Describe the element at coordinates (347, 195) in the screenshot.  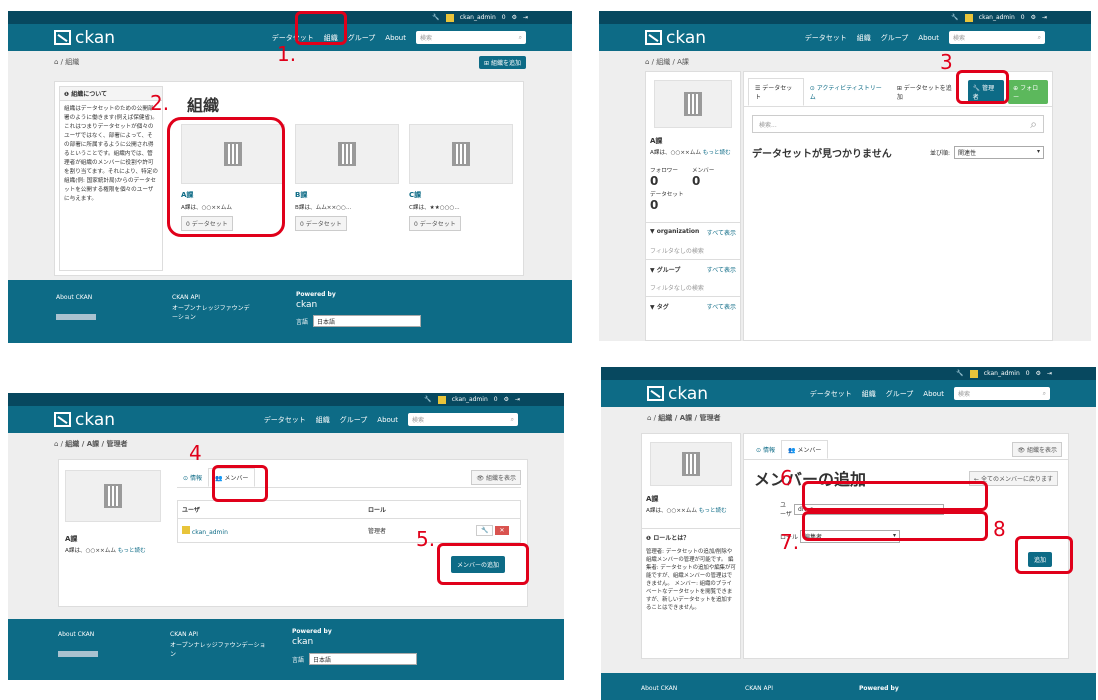
I see `org-name: B課` at that location.